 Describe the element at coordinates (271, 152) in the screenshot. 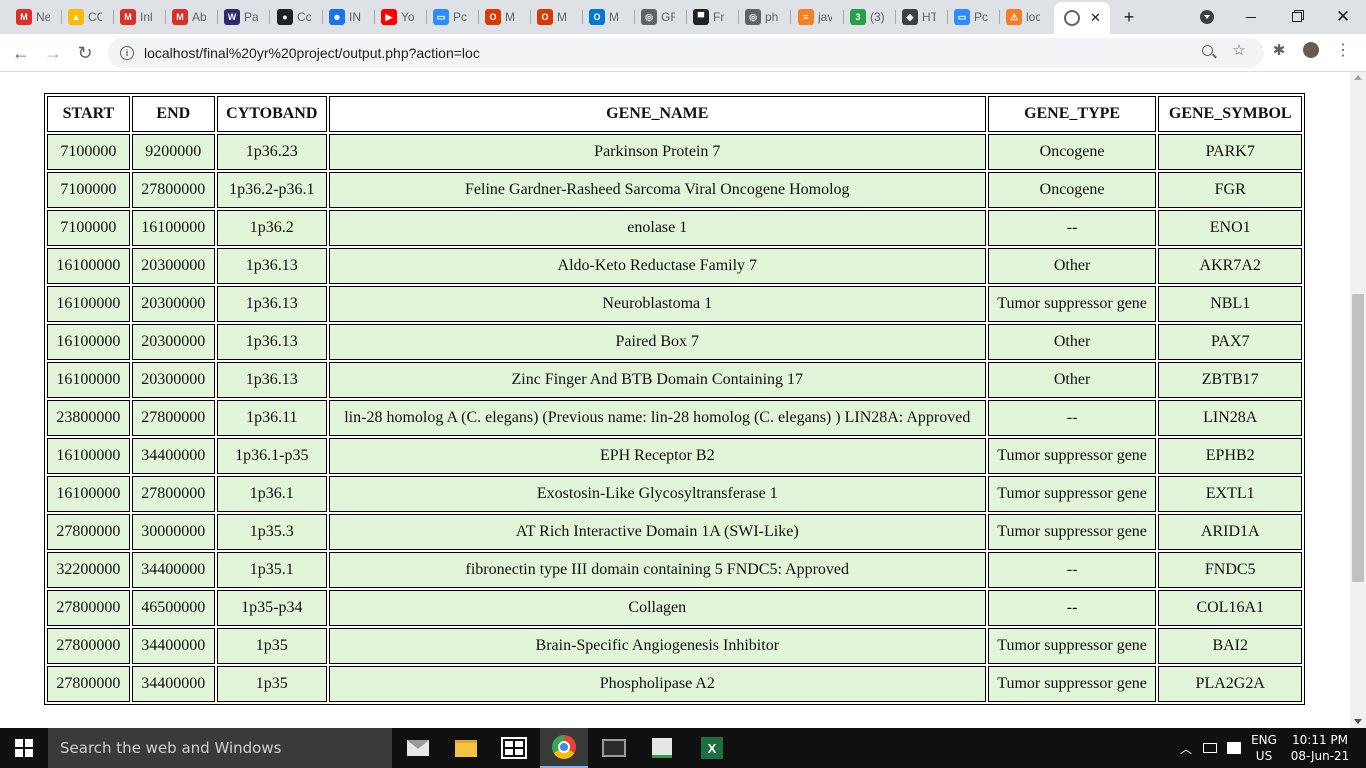

I see `cell-cytoband: 1p36.23` at that location.